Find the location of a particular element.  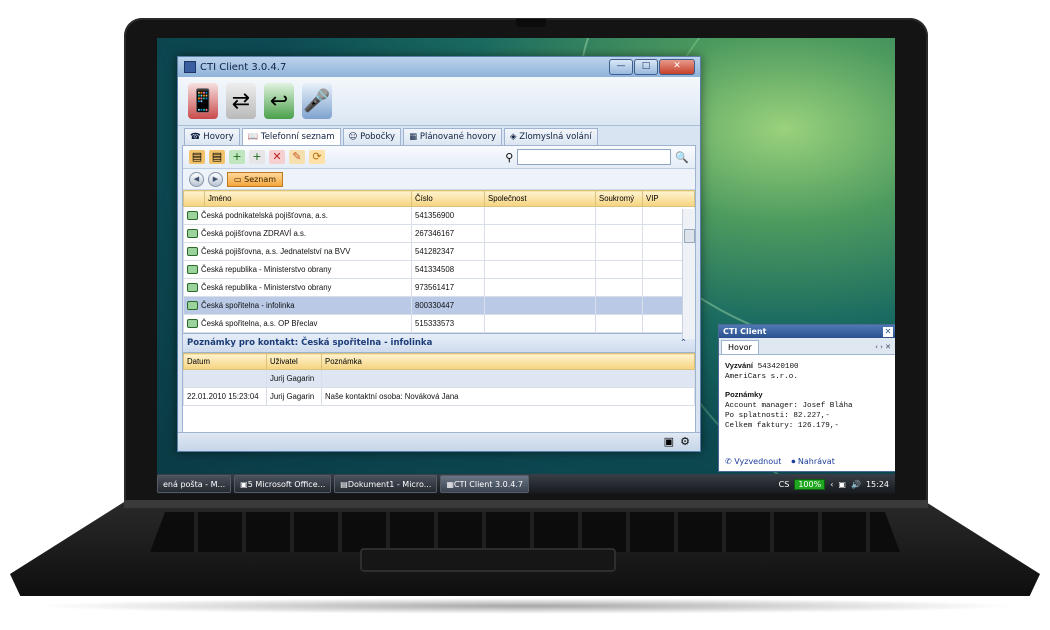

microphone-icon: 🎤 is located at coordinates (317, 101).